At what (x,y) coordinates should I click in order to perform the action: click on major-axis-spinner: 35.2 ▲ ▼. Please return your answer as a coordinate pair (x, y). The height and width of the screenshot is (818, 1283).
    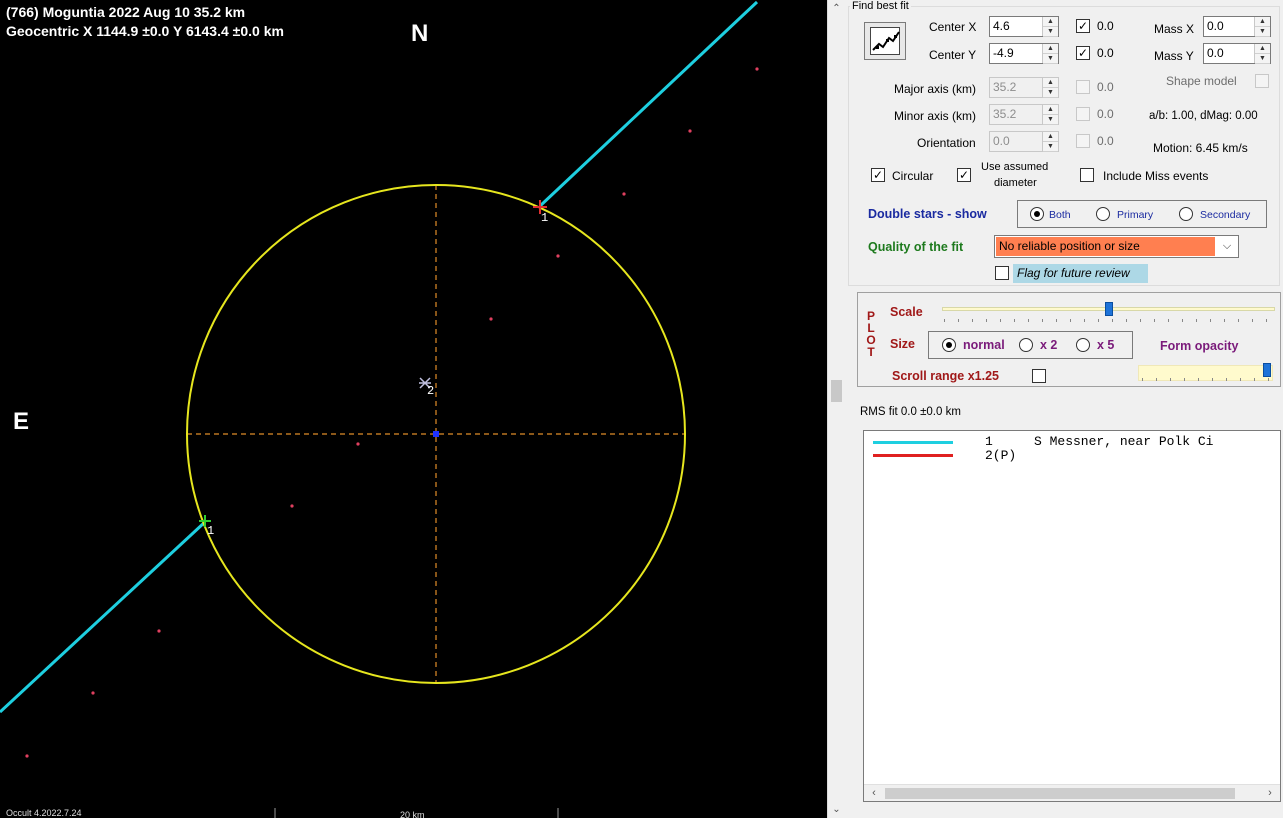
    Looking at the image, I should click on (1024, 87).